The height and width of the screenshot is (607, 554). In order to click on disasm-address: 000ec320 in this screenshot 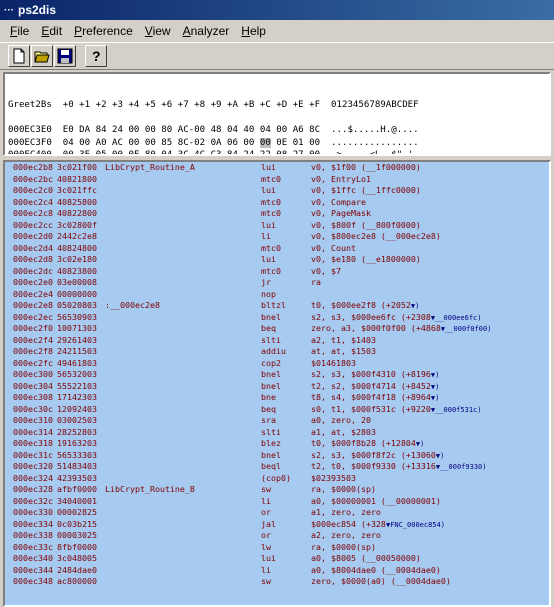, I will do `click(33, 466)`.